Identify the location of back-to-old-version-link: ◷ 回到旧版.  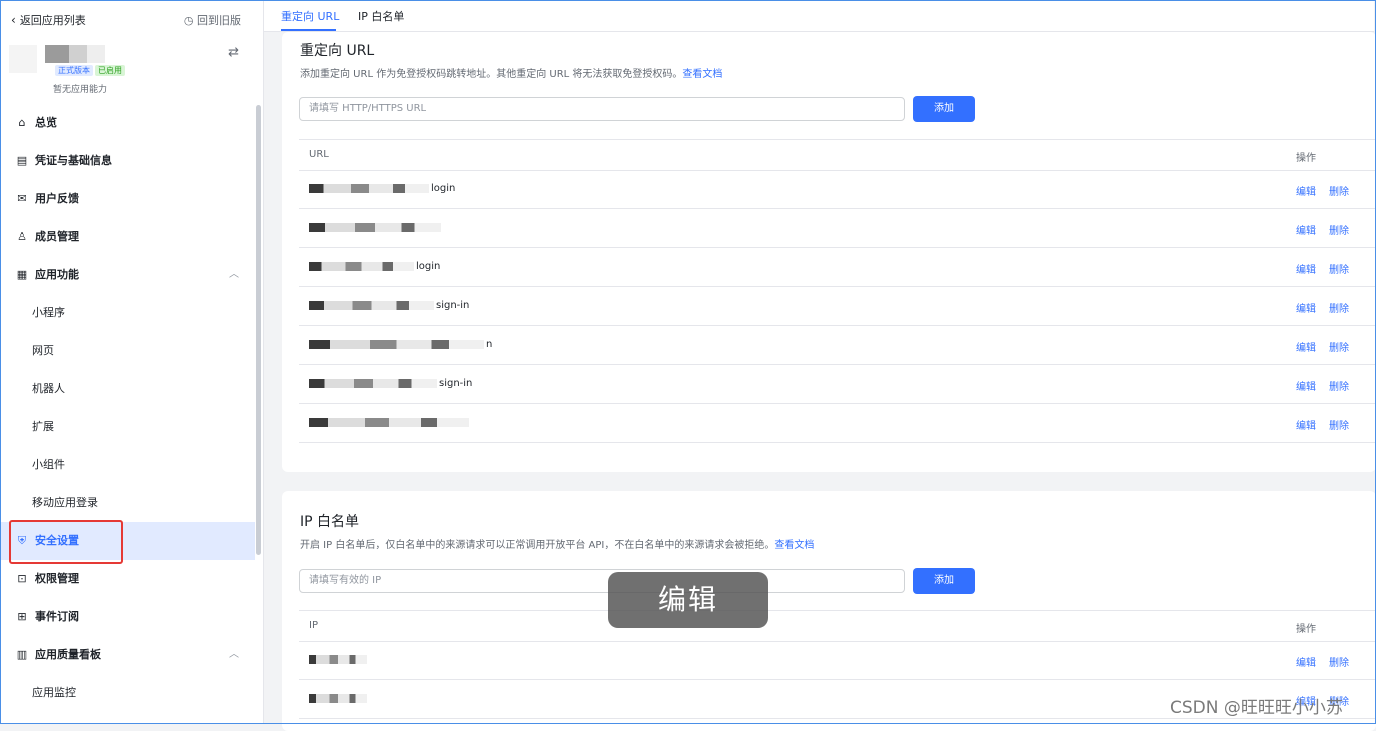
(212, 20).